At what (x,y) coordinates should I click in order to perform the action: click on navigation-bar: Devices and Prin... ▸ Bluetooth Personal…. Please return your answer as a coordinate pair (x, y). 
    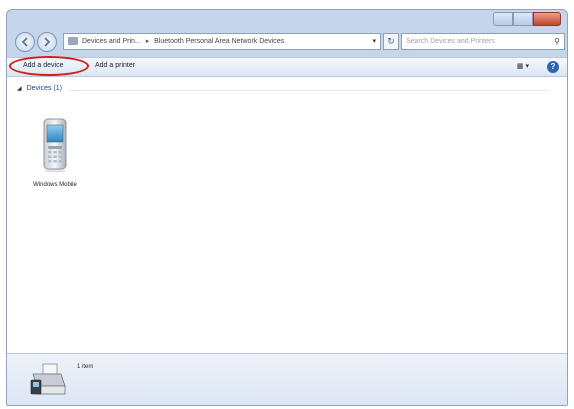
    Looking at the image, I should click on (287, 41).